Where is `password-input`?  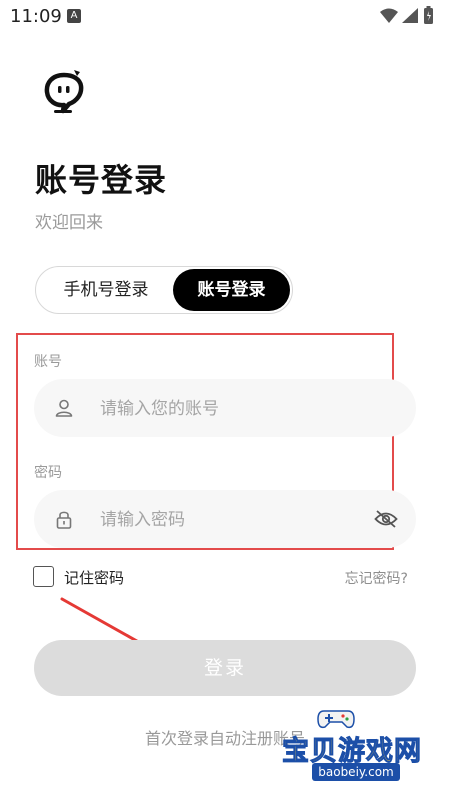
password-input is located at coordinates (230, 520).